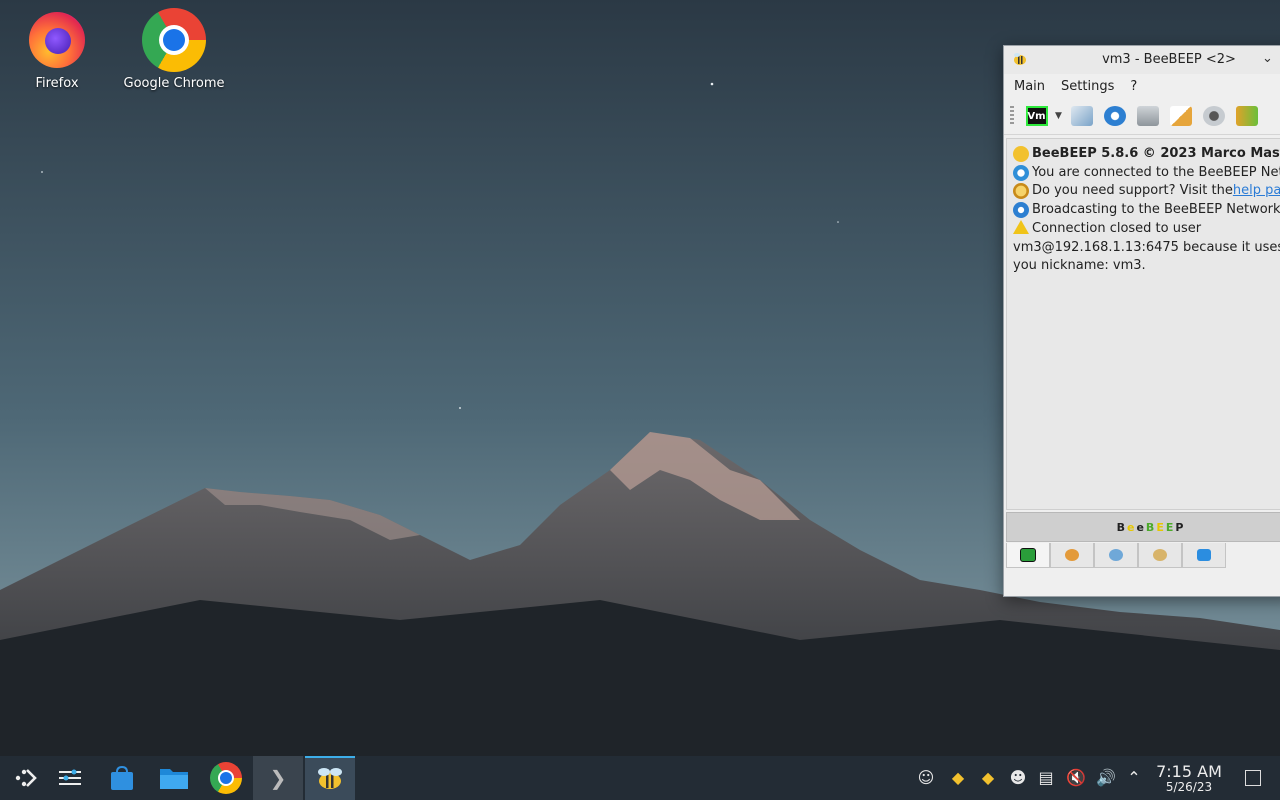 Image resolution: width=1280 pixels, height=800 pixels. I want to click on app-launcher-icon, so click(26, 778).